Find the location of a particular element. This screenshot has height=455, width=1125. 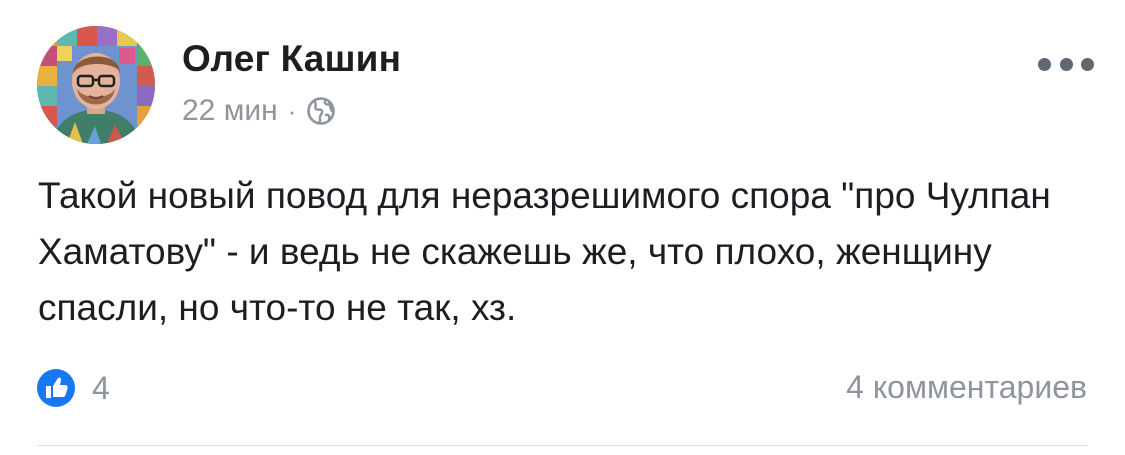

avatar-photo is located at coordinates (96, 85).